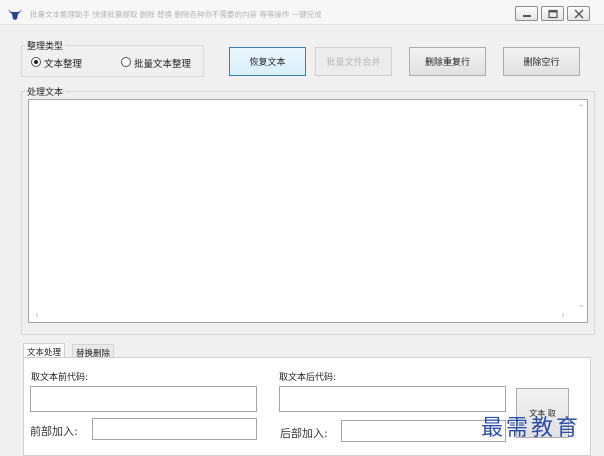  What do you see at coordinates (174, 429) in the screenshot?
I see `front-add-input` at bounding box center [174, 429].